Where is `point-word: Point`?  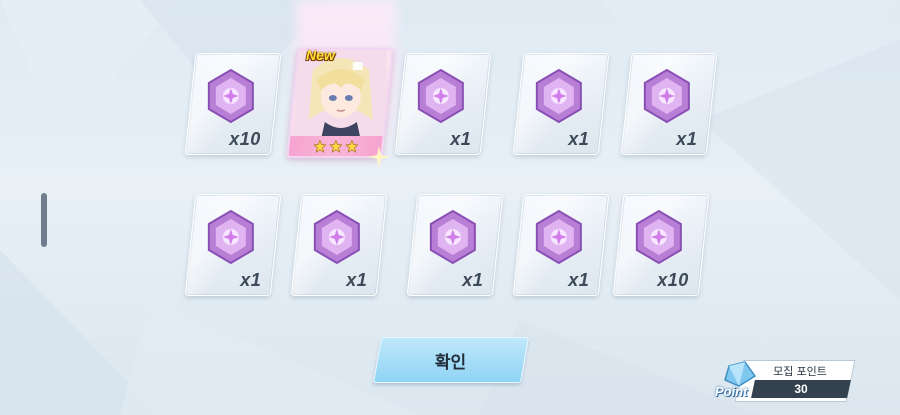
point-word: Point is located at coordinates (731, 391).